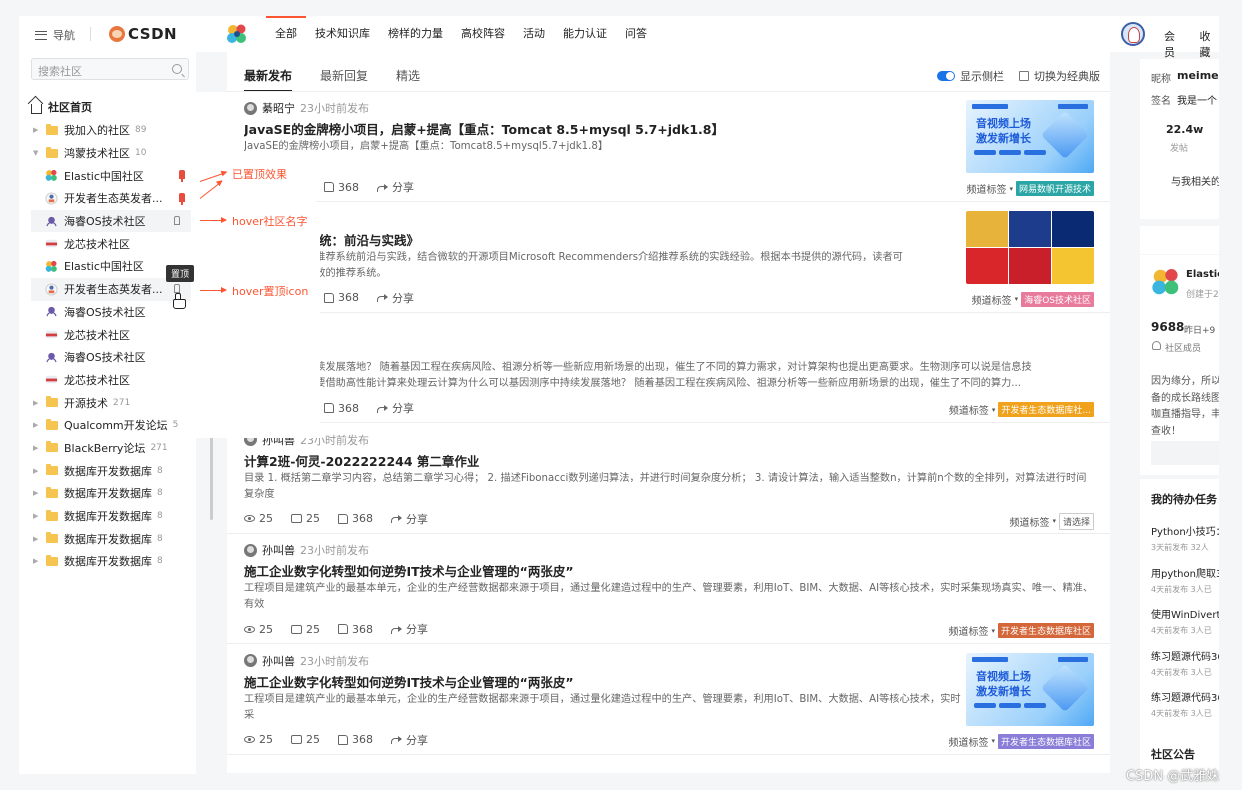 The width and height of the screenshot is (1242, 790). What do you see at coordinates (177, 69) in the screenshot?
I see `search-icon` at bounding box center [177, 69].